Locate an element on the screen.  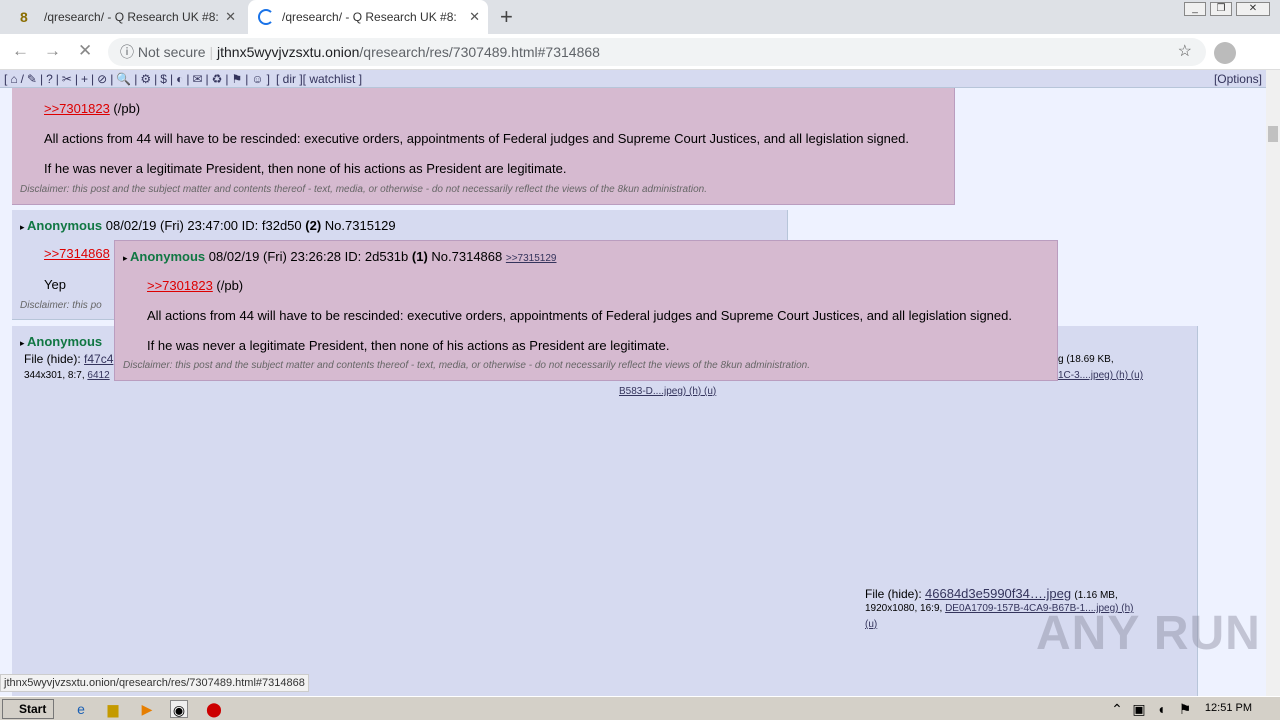
file-info: File (hide): f47c4 is located at coordinates (69, 359).